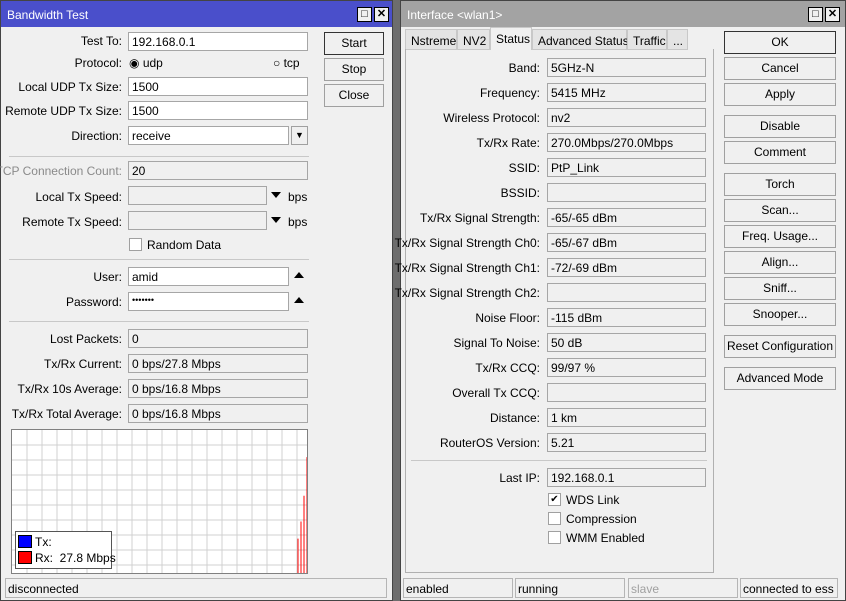 This screenshot has width=846, height=601. I want to click on udp-label: udp, so click(152, 63).